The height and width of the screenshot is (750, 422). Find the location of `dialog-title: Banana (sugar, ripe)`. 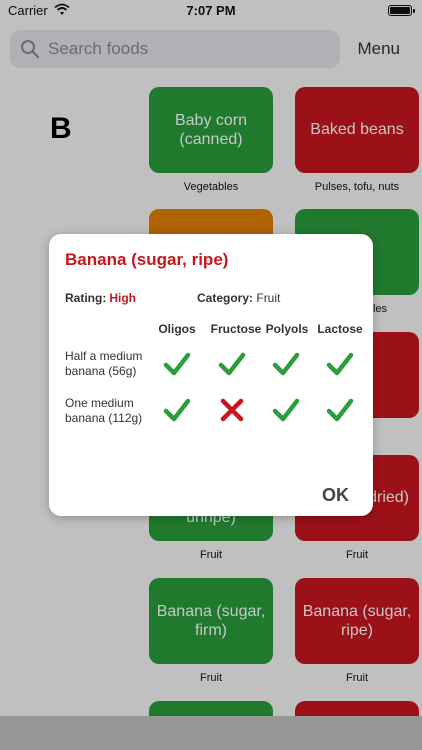

dialog-title: Banana (sugar, ripe) is located at coordinates (147, 259).